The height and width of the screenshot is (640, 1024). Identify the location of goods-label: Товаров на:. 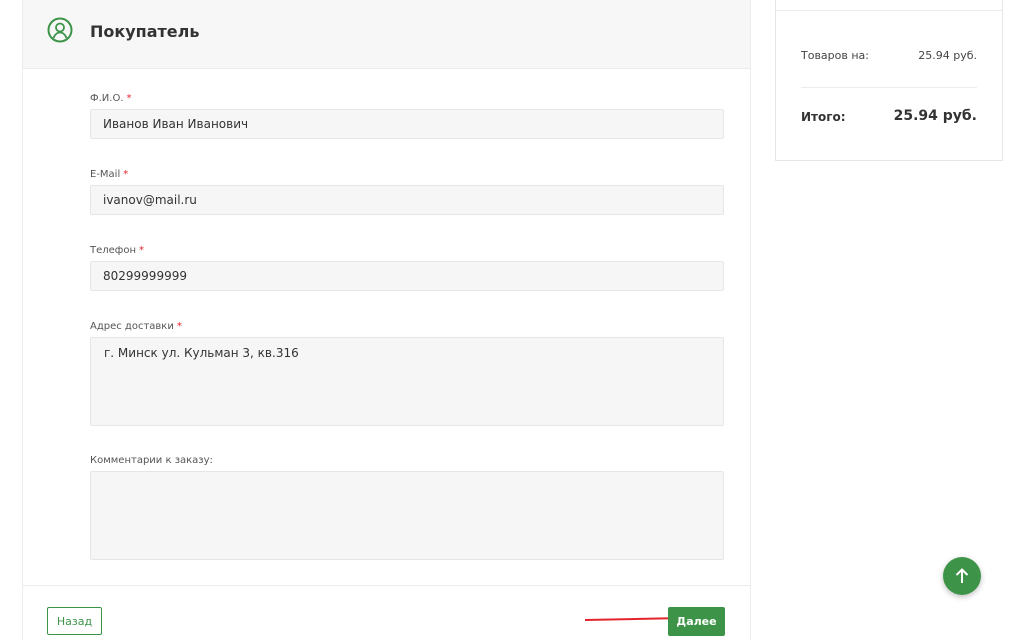
(835, 55).